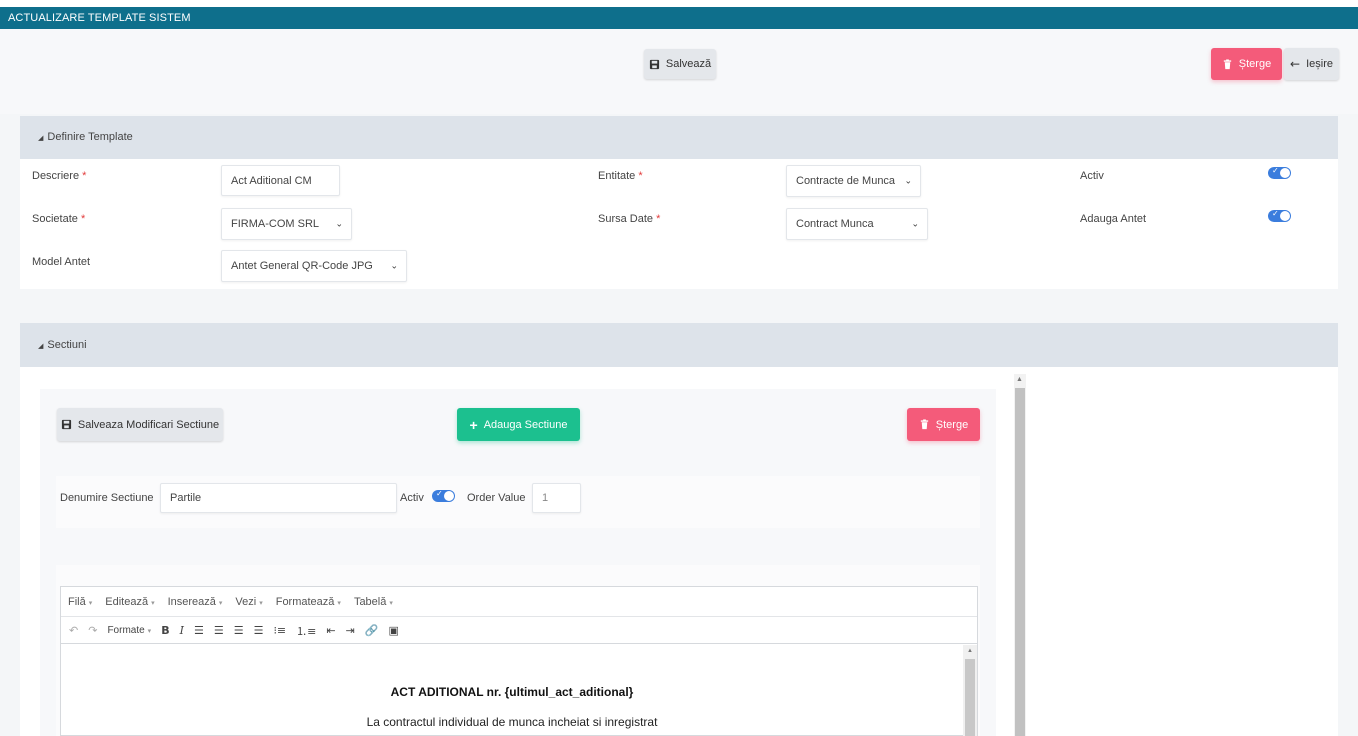 Image resolution: width=1358 pixels, height=736 pixels. I want to click on indent-icon: ⇥, so click(350, 630).